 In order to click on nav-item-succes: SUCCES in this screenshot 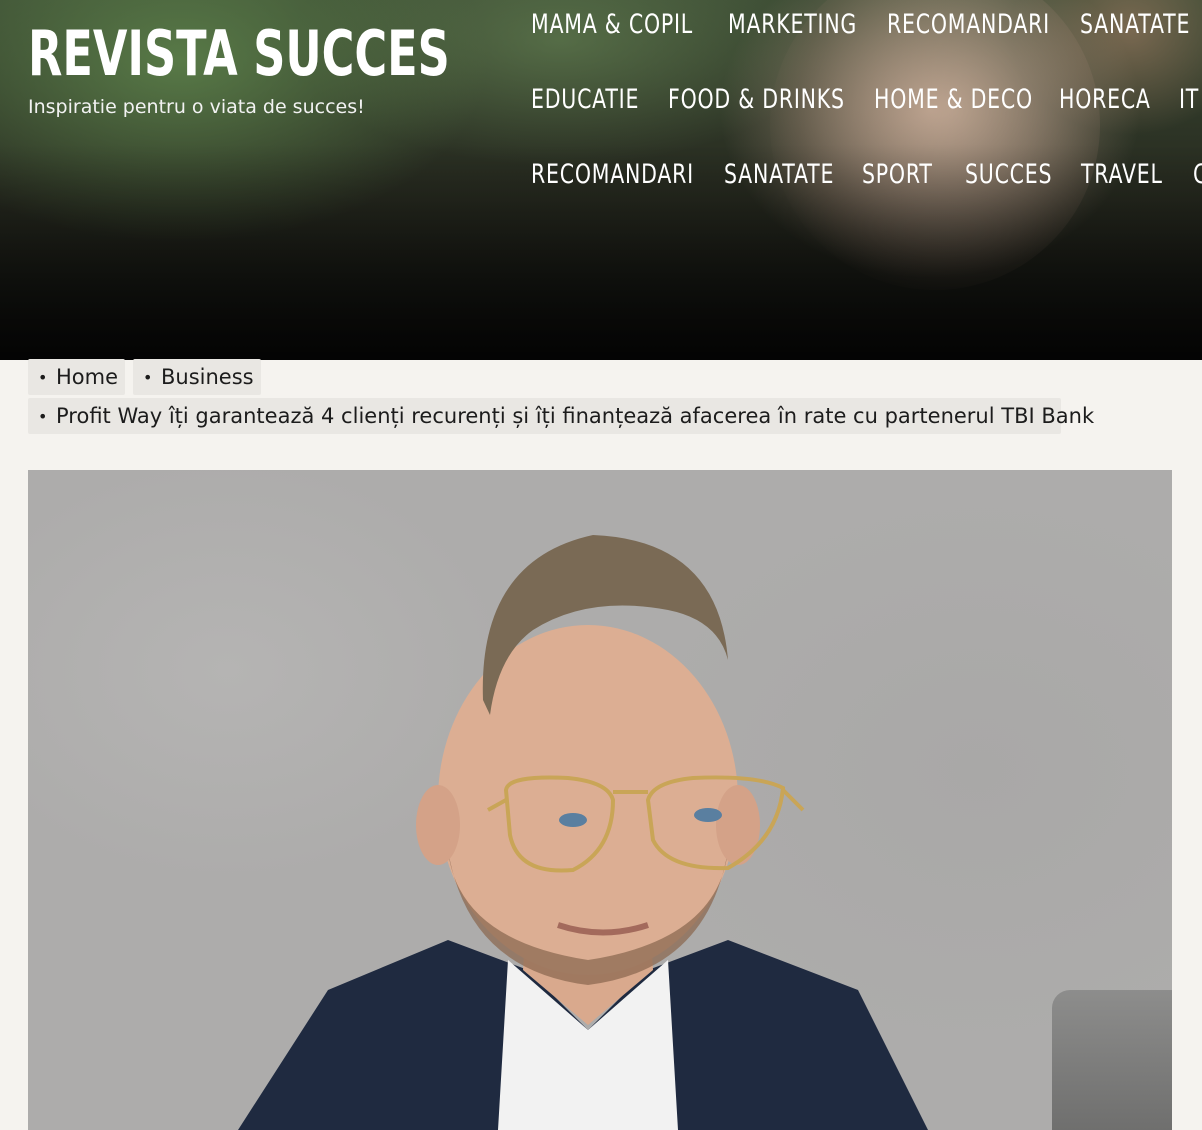, I will do `click(1008, 175)`.